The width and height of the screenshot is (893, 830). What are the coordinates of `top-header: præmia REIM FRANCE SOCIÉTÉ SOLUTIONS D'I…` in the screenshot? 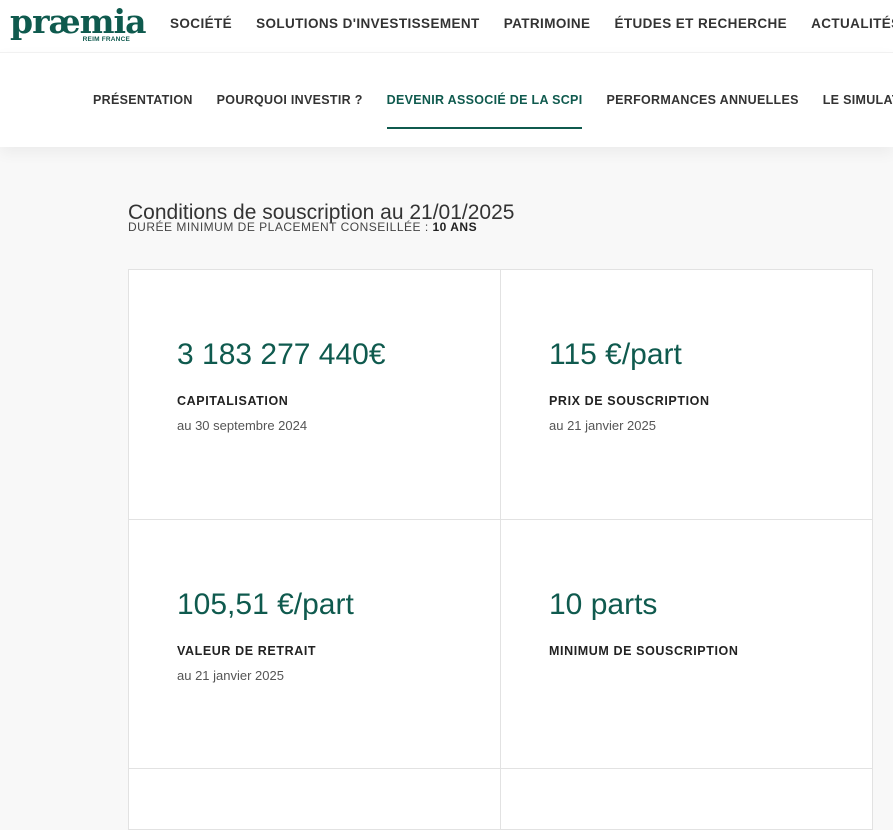 It's located at (446, 26).